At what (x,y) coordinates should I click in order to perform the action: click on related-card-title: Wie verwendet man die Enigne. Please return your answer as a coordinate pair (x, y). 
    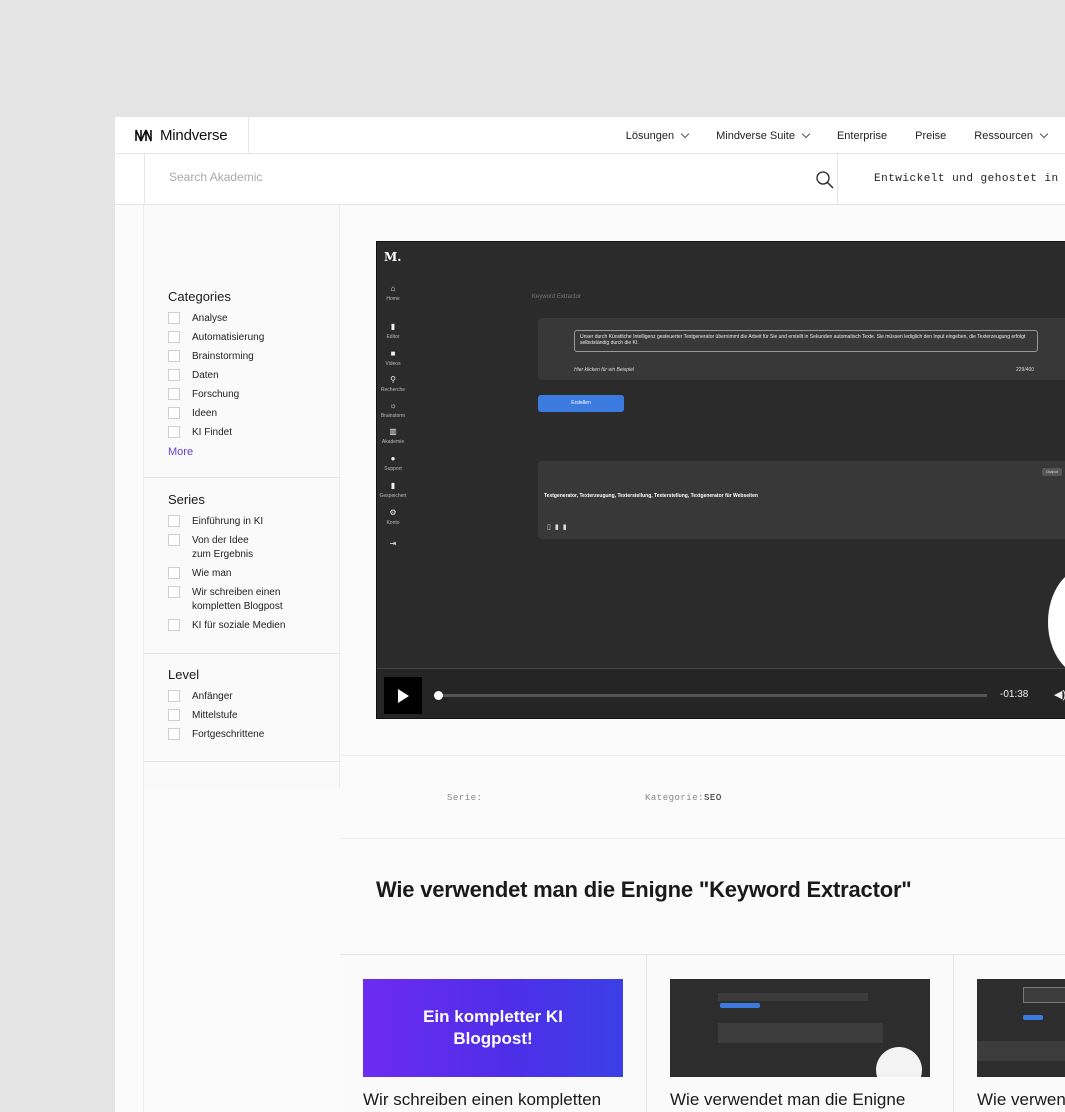
    Looking at the image, I should click on (787, 1100).